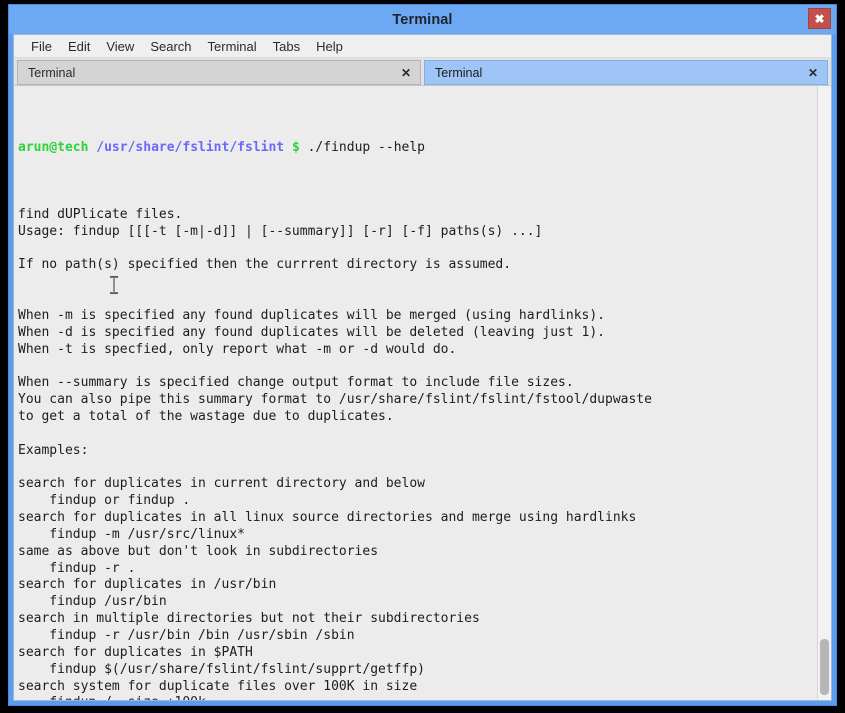  What do you see at coordinates (131, 534) in the screenshot?
I see `terminal-line: findup -m /usr/src/linux*` at bounding box center [131, 534].